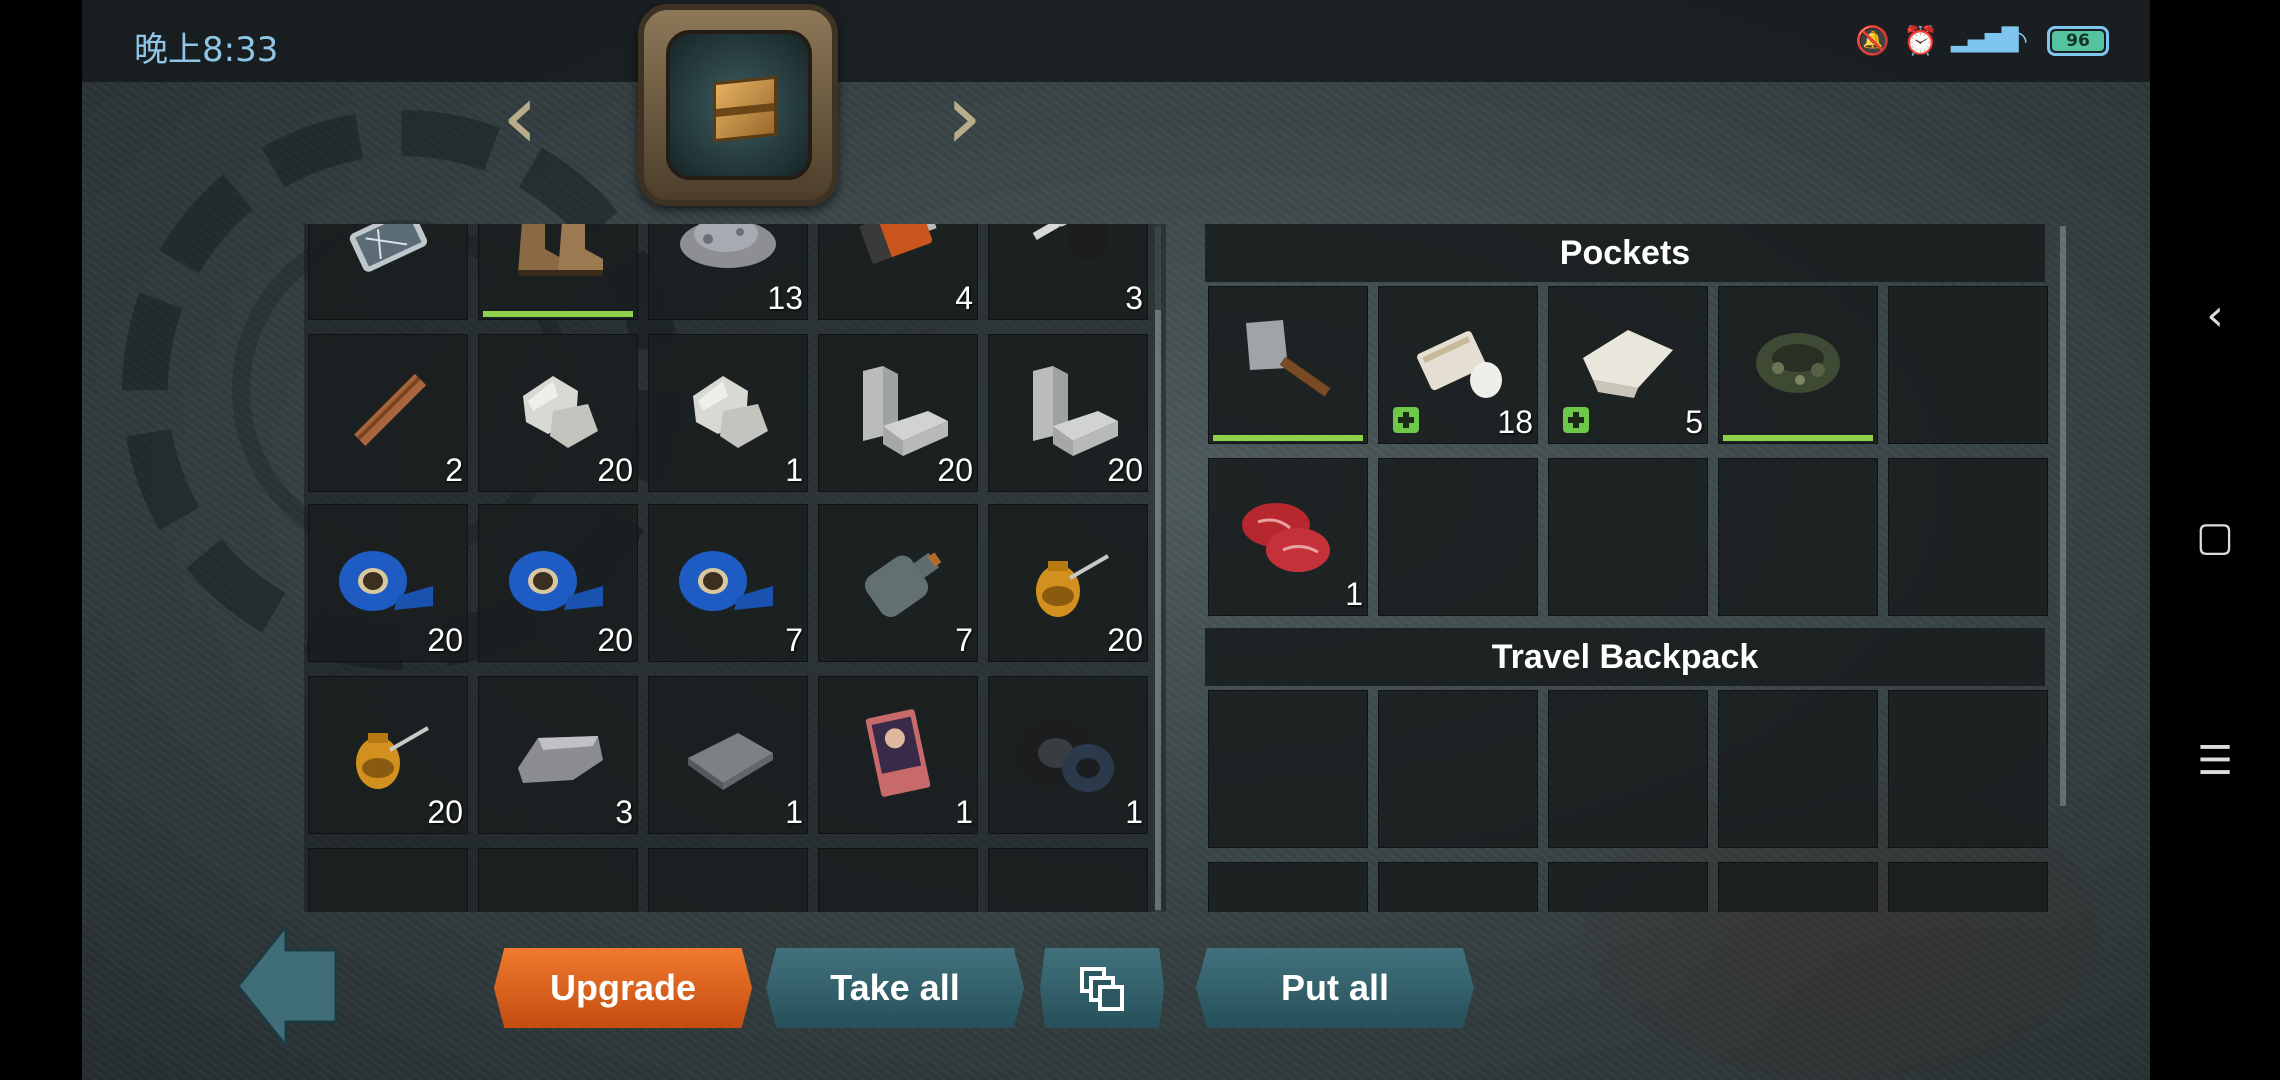 This screenshot has height=1080, width=2280. Describe the element at coordinates (1335, 988) in the screenshot. I see `put-all-button: Put all` at that location.